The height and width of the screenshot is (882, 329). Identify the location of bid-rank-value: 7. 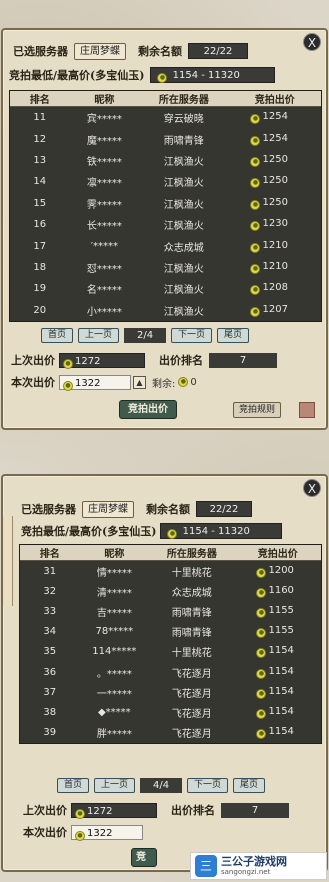
(255, 810).